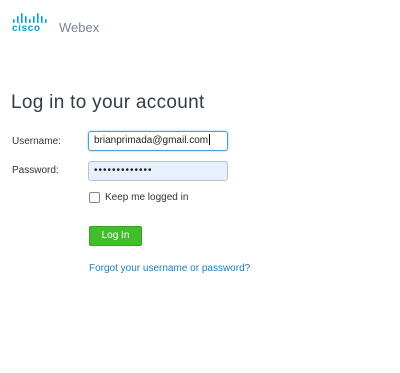 The image size is (400, 373). I want to click on page-title: Log in to your account, so click(108, 102).